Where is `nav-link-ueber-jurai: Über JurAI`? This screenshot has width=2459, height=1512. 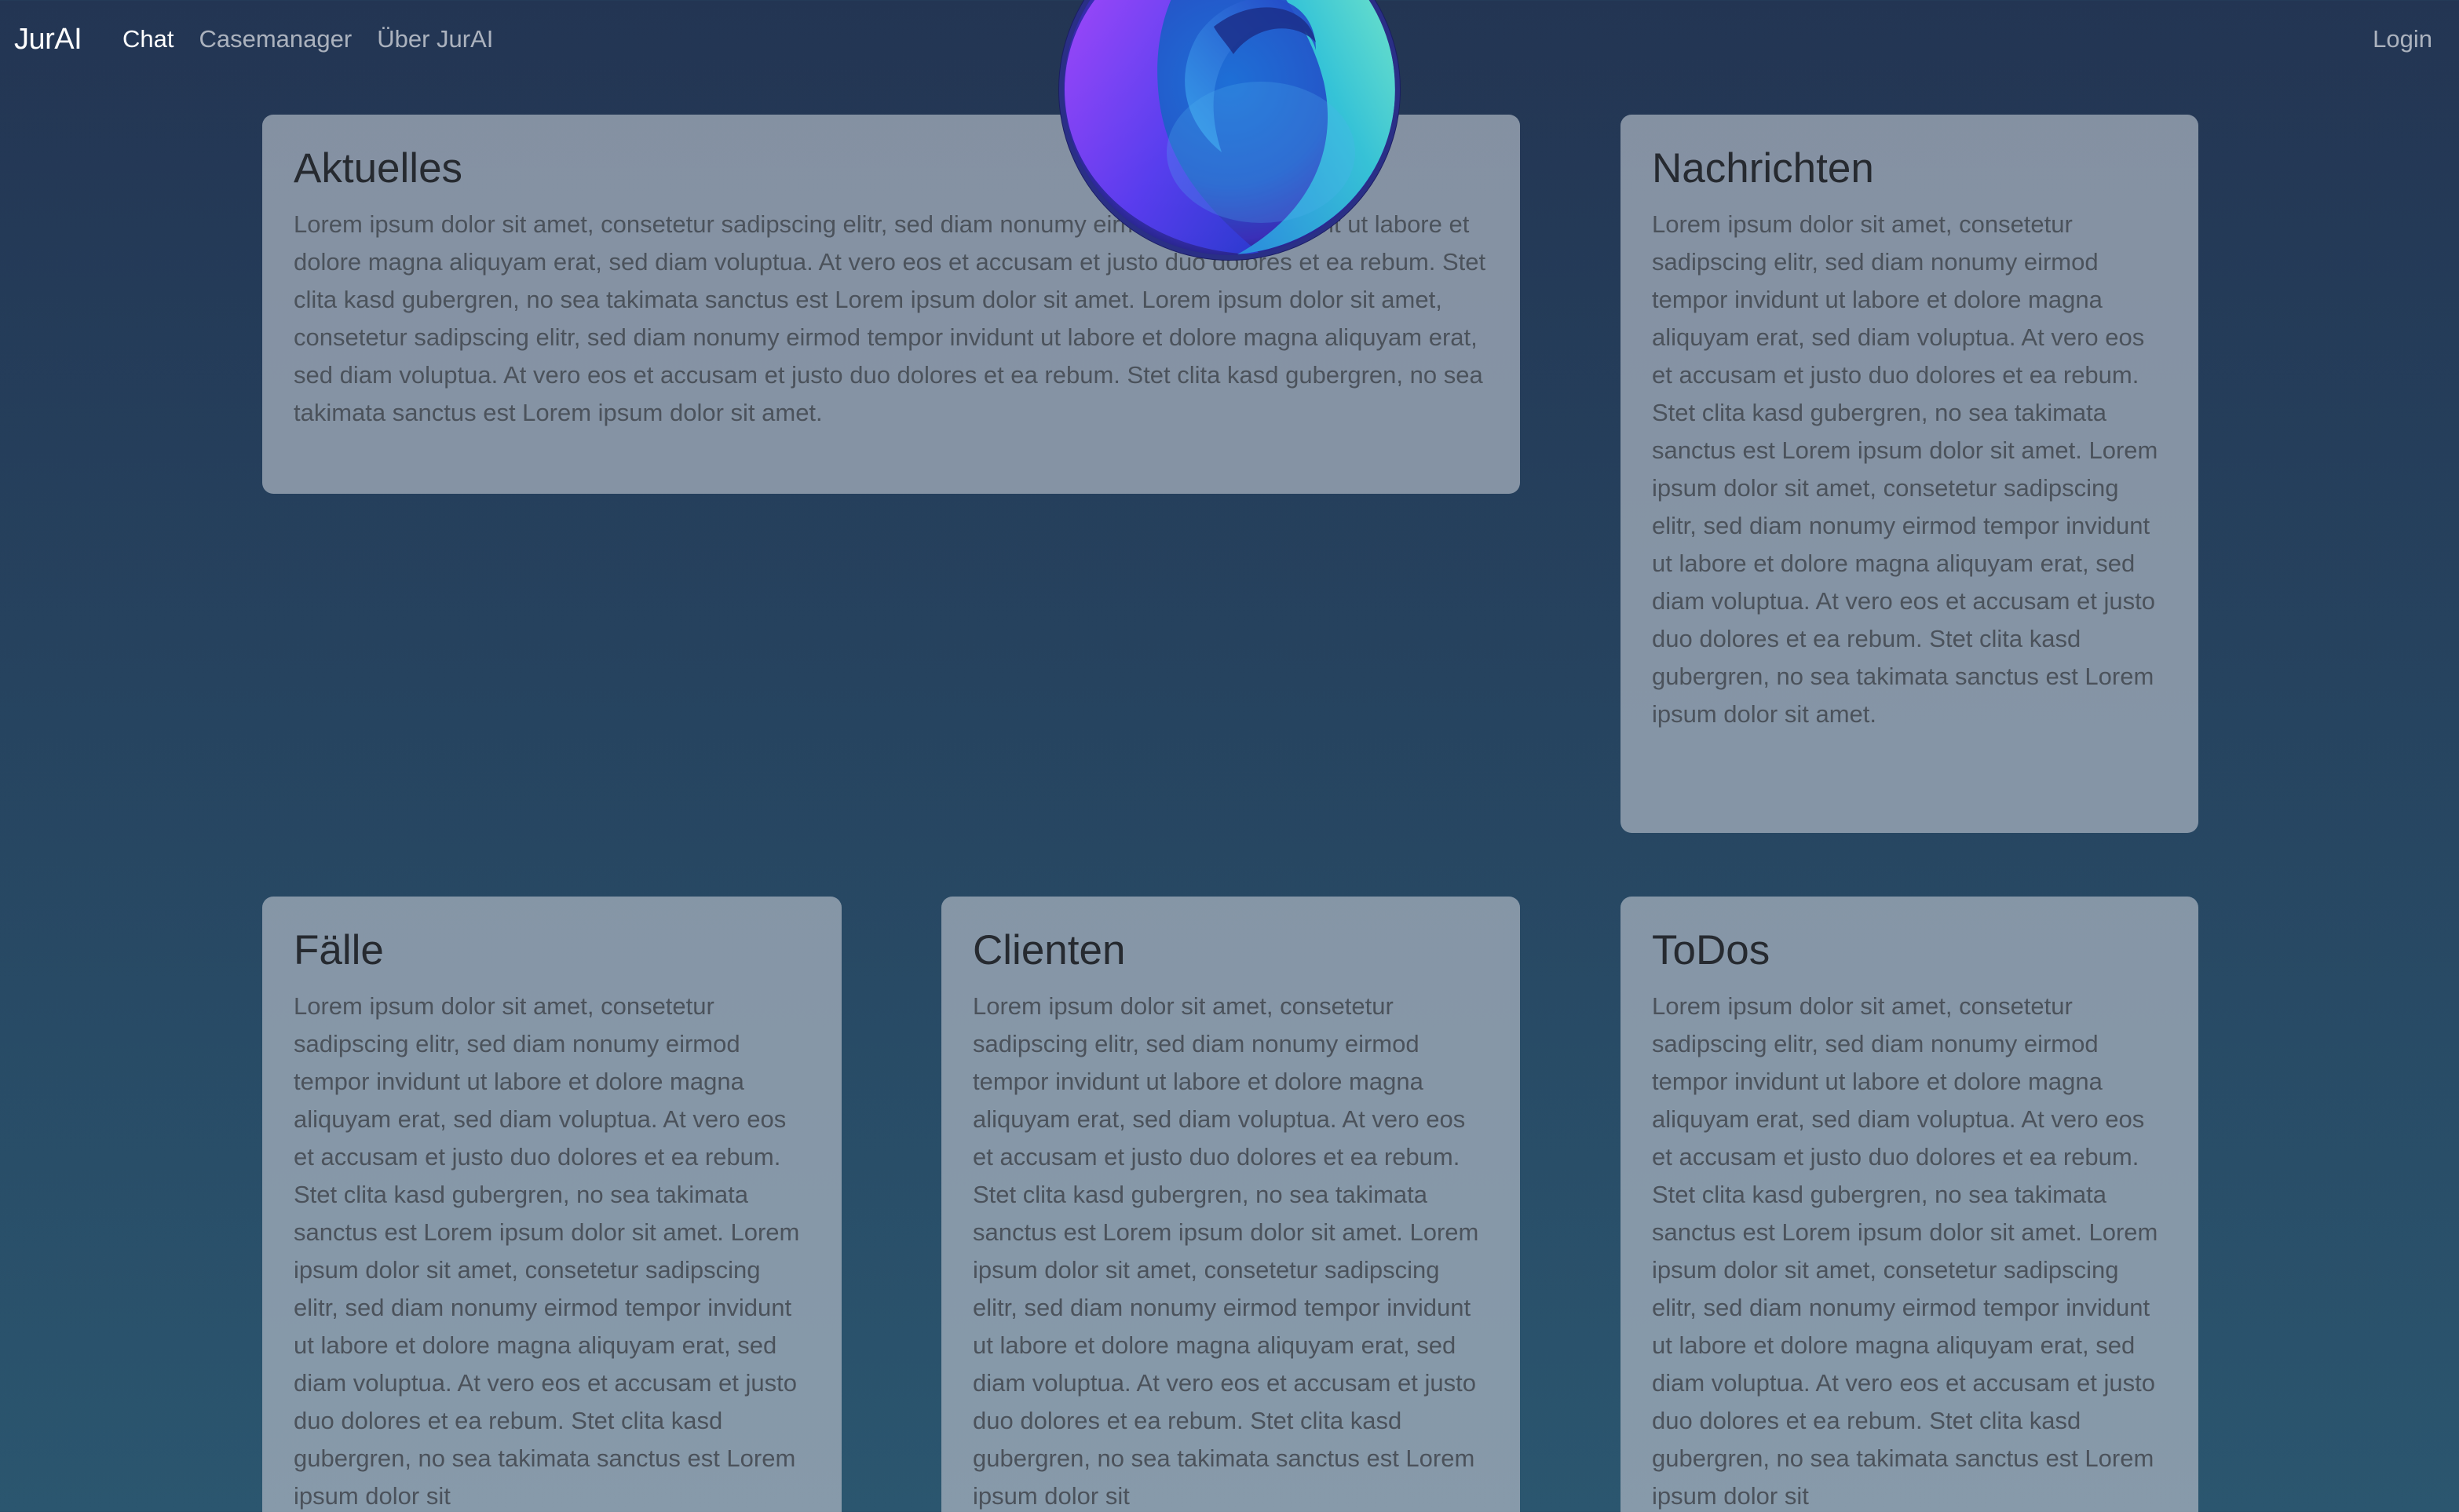 nav-link-ueber-jurai: Über JurAI is located at coordinates (435, 39).